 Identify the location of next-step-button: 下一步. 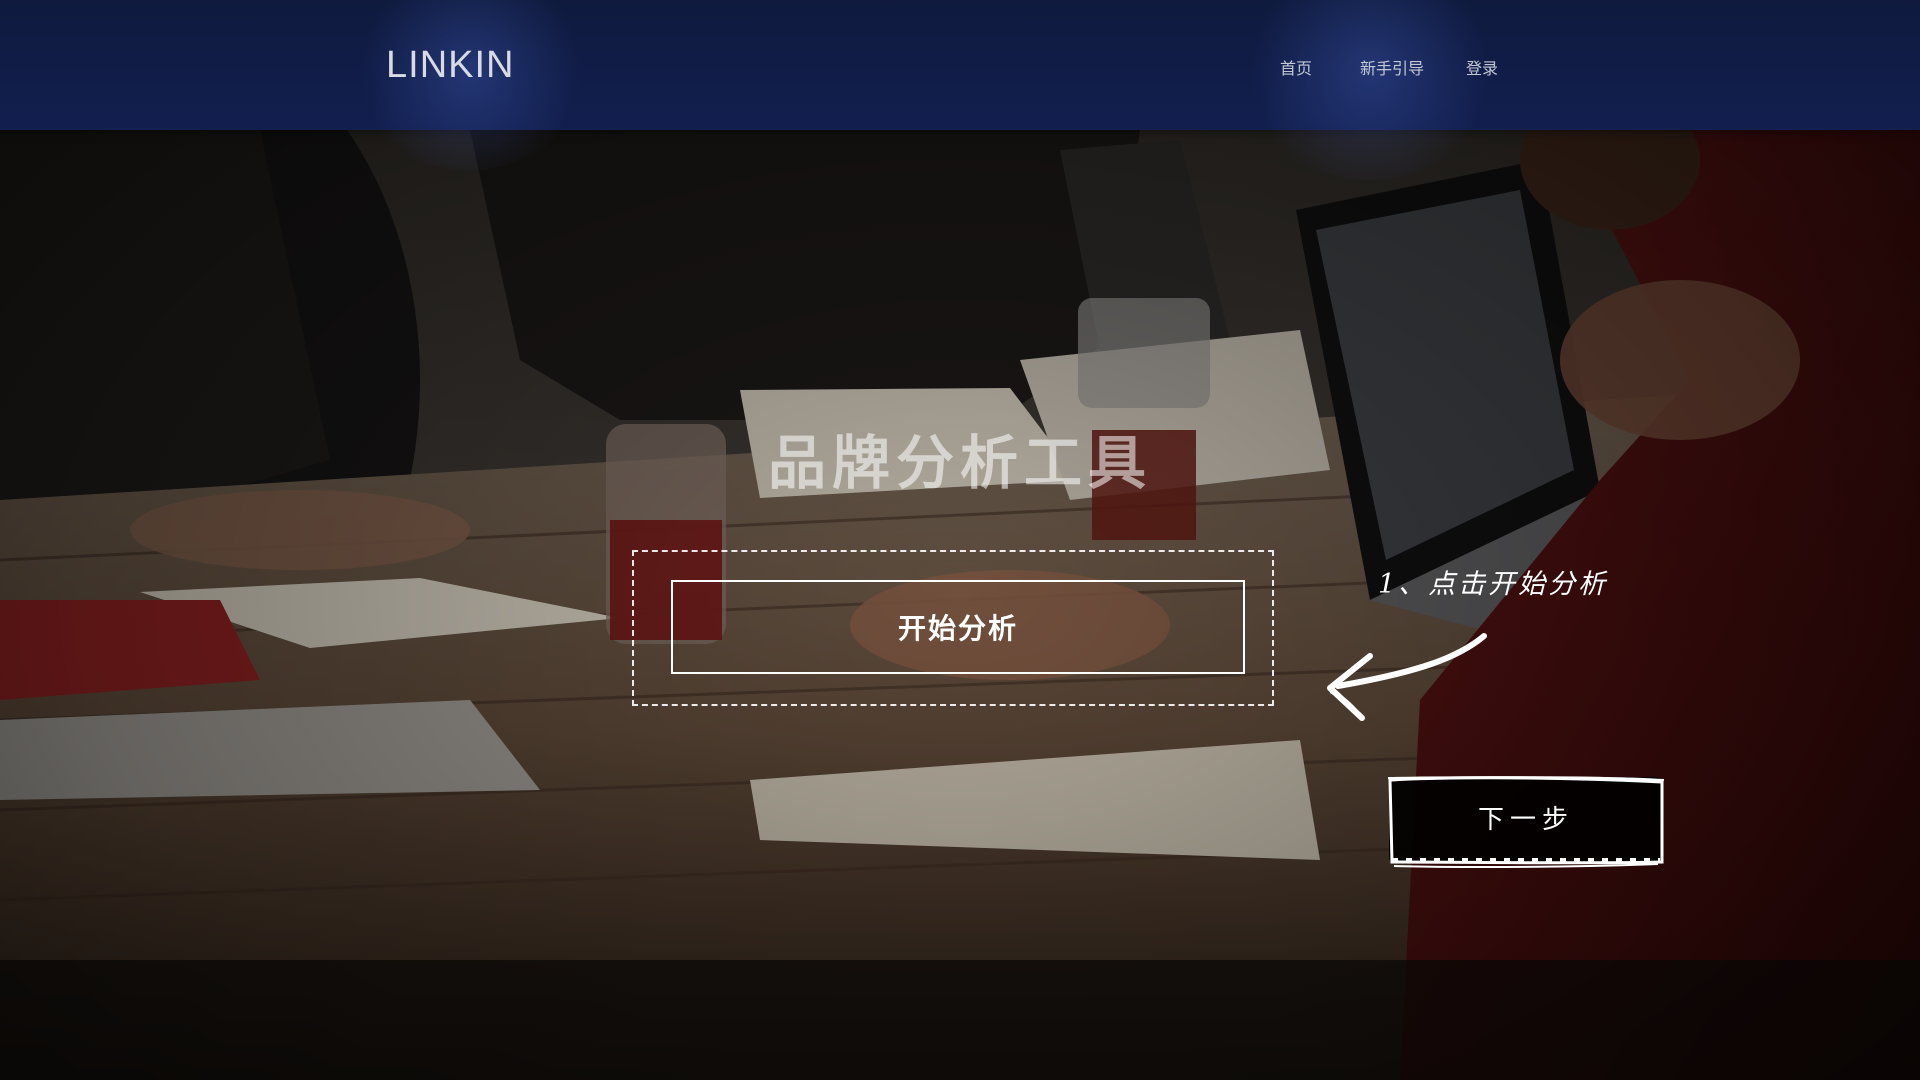
(1526, 822).